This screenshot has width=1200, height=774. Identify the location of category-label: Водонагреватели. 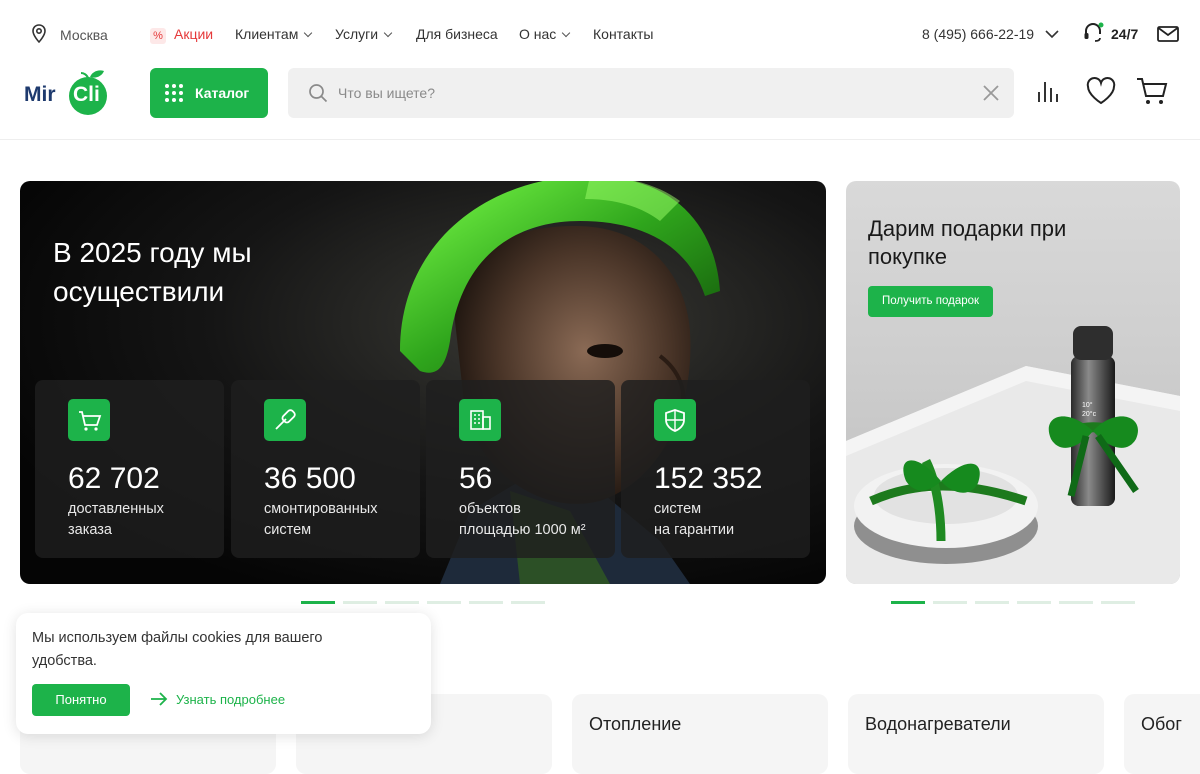
(938, 724).